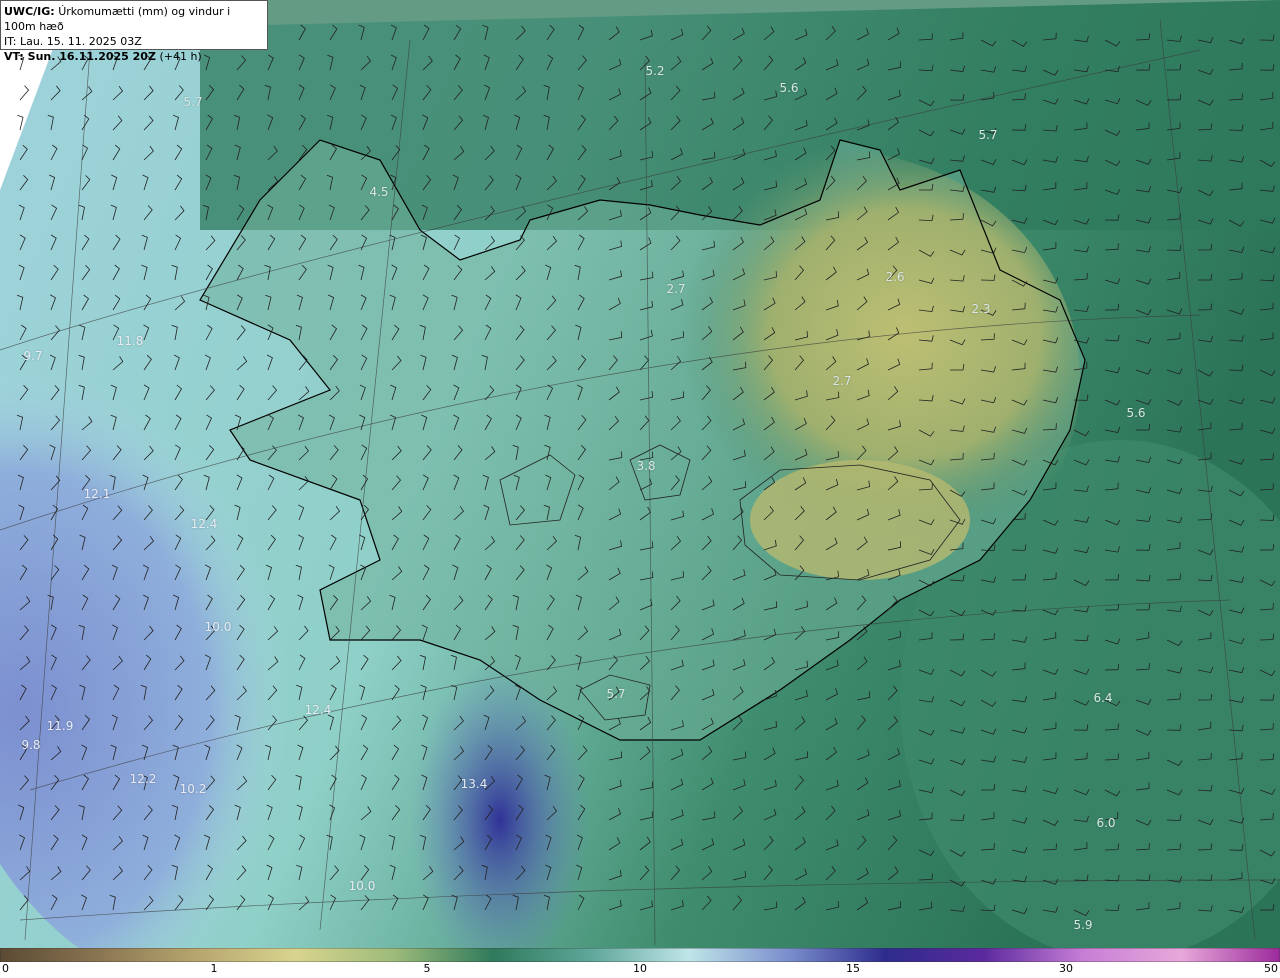  Describe the element at coordinates (1066, 968) in the screenshot. I see `colorbar-tick: 30` at that location.